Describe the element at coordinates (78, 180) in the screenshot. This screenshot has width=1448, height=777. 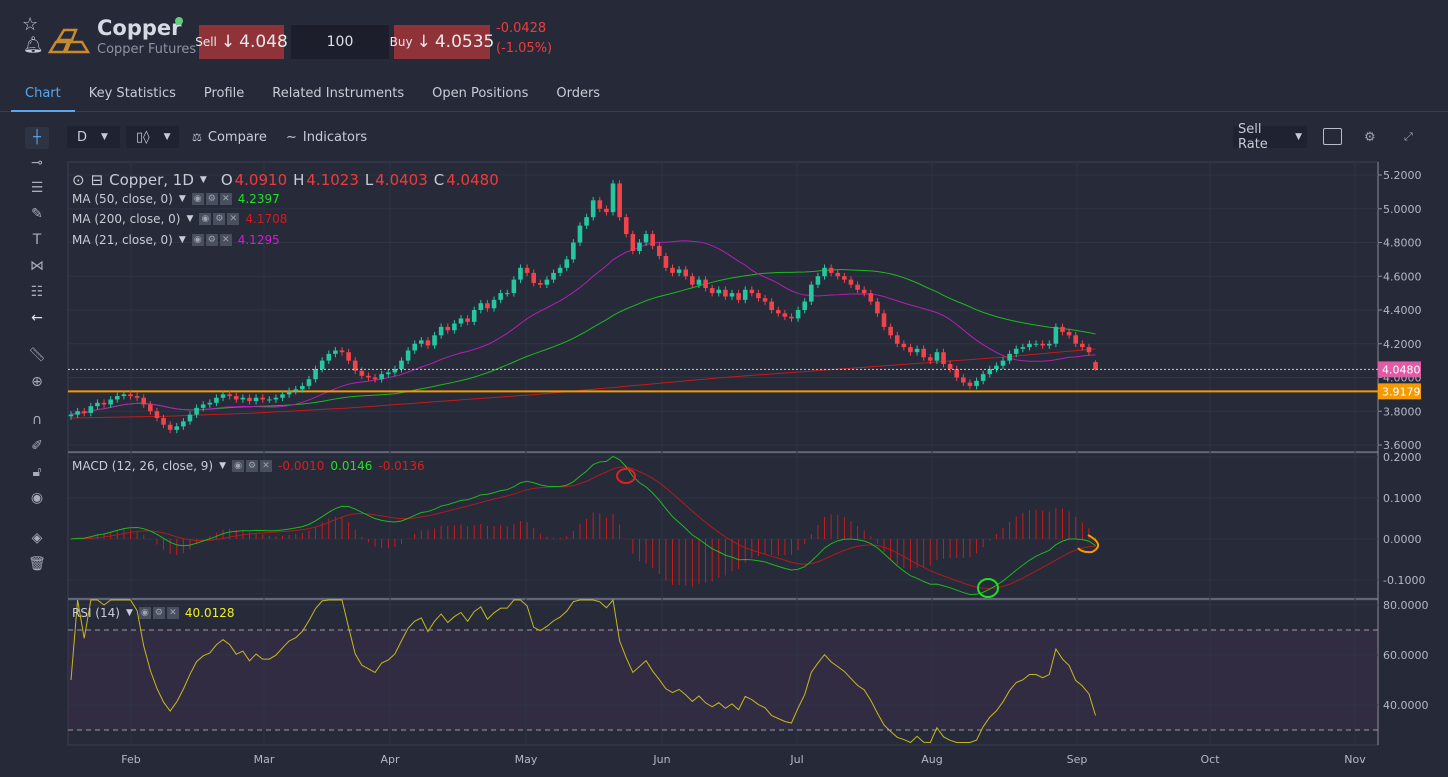
I see `collapse-icon: ⊙` at that location.